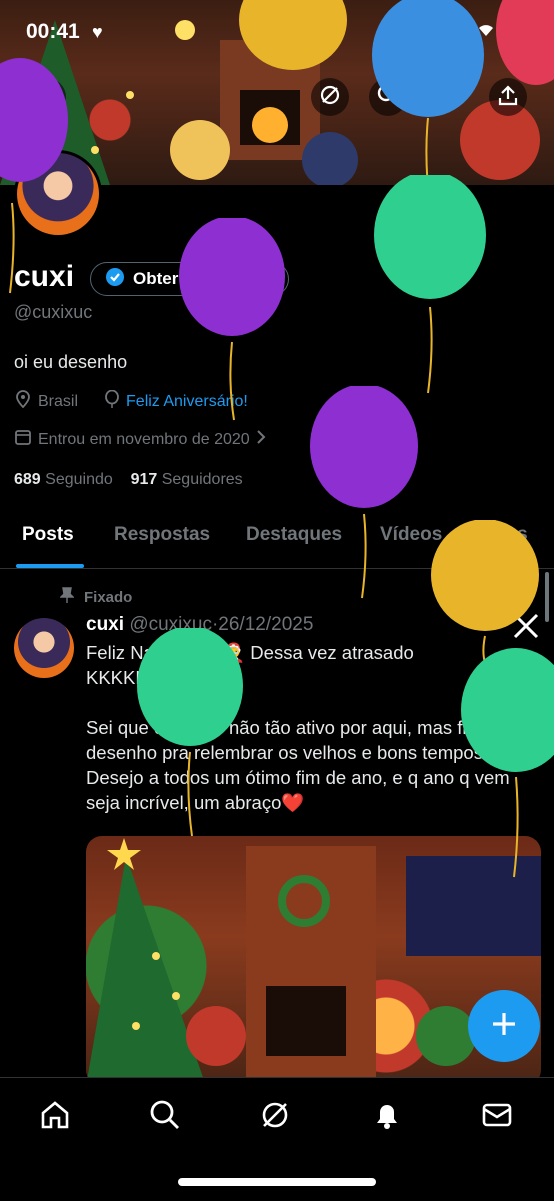 Image resolution: width=554 pixels, height=1201 pixels. What do you see at coordinates (411, 535) in the screenshot?
I see `tab-videos: Vídeos` at bounding box center [411, 535].